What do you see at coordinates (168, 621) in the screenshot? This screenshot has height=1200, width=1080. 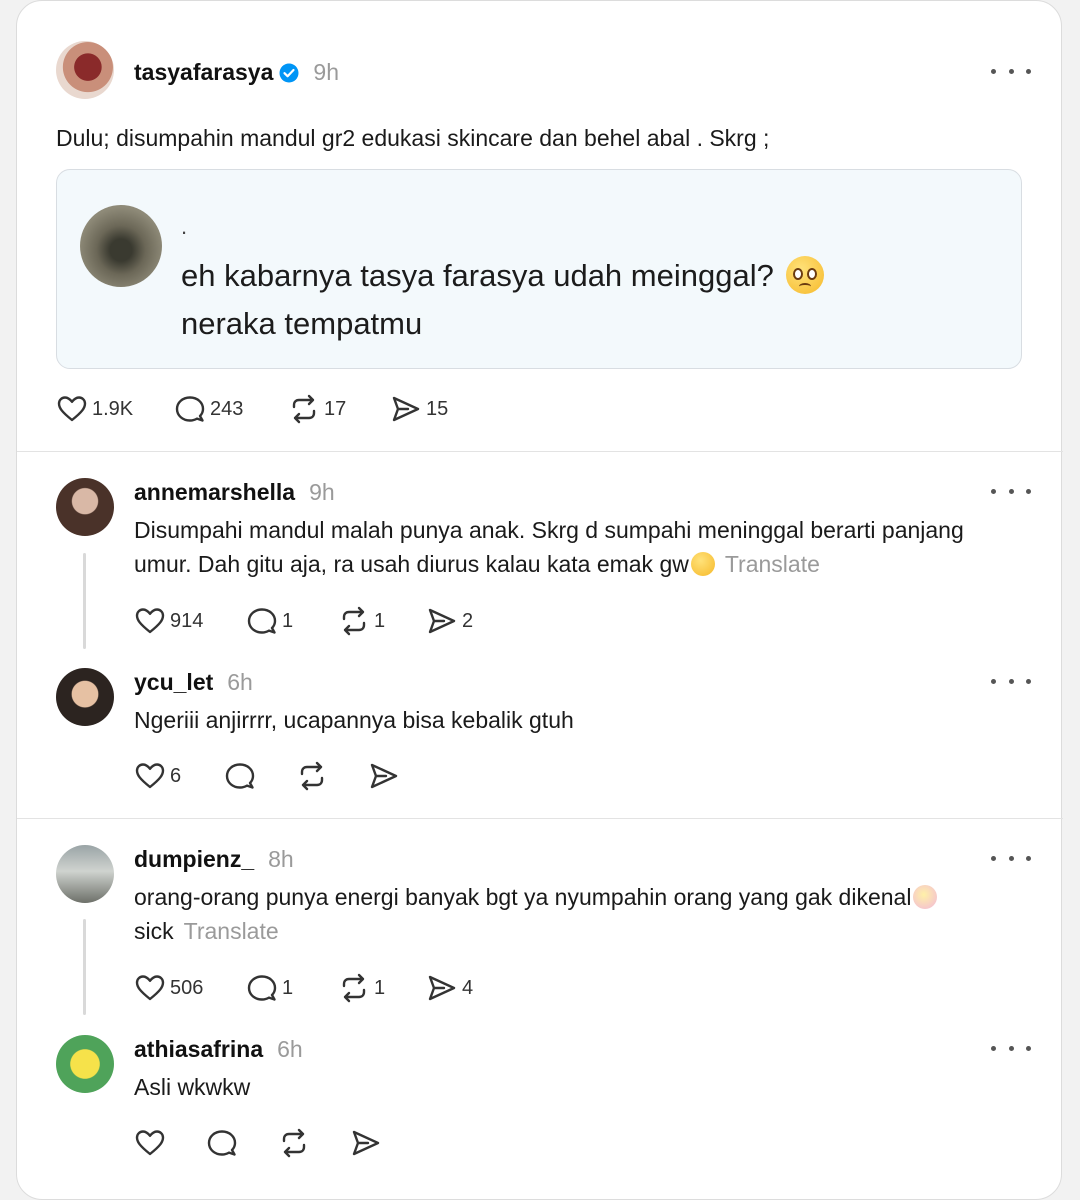 I see `like-button: 914` at bounding box center [168, 621].